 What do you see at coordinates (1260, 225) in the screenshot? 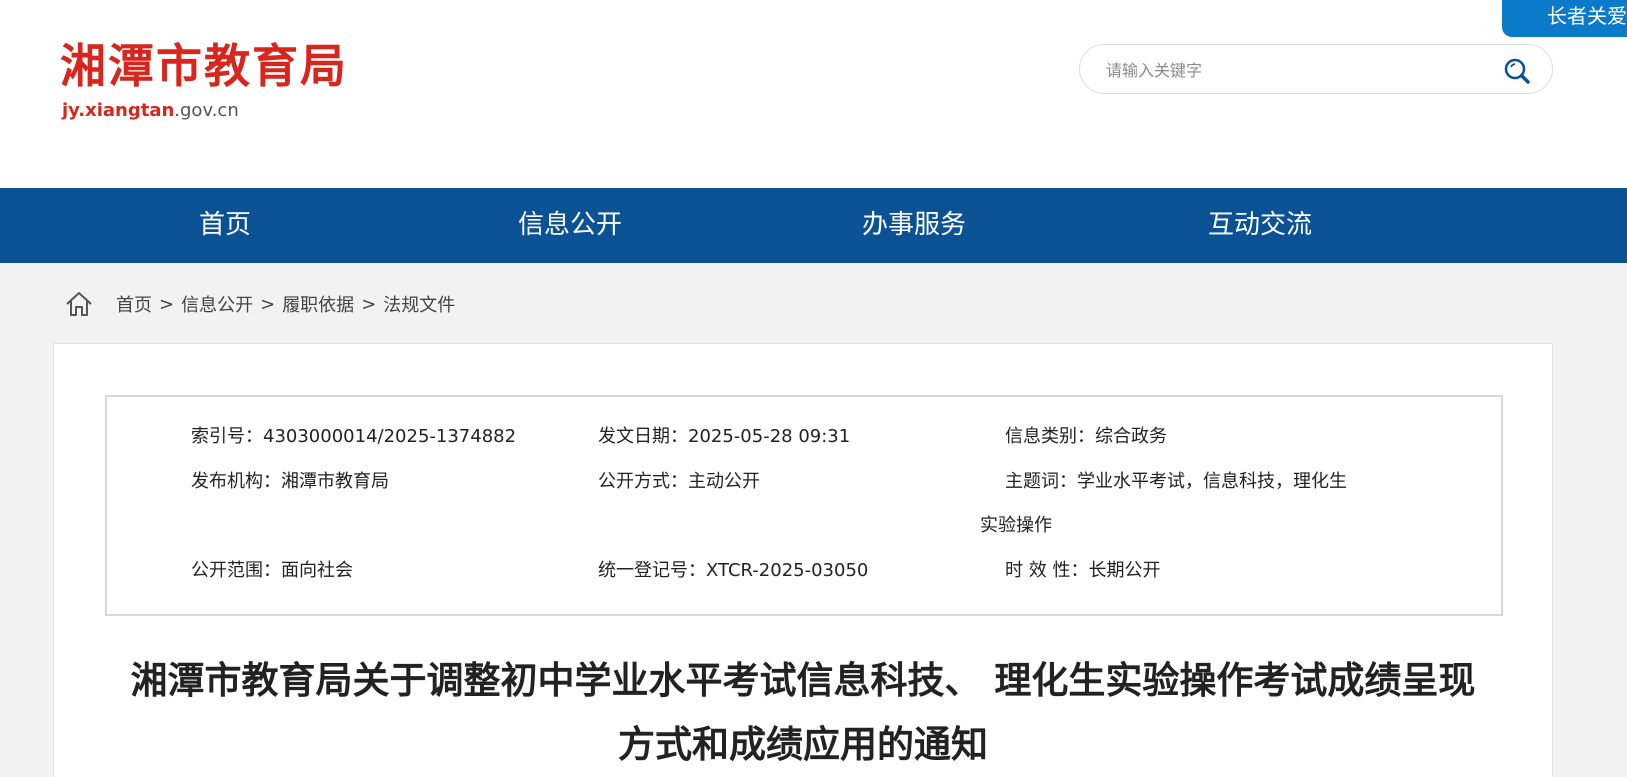
I see `nav-item-interaction: 互动交流` at bounding box center [1260, 225].